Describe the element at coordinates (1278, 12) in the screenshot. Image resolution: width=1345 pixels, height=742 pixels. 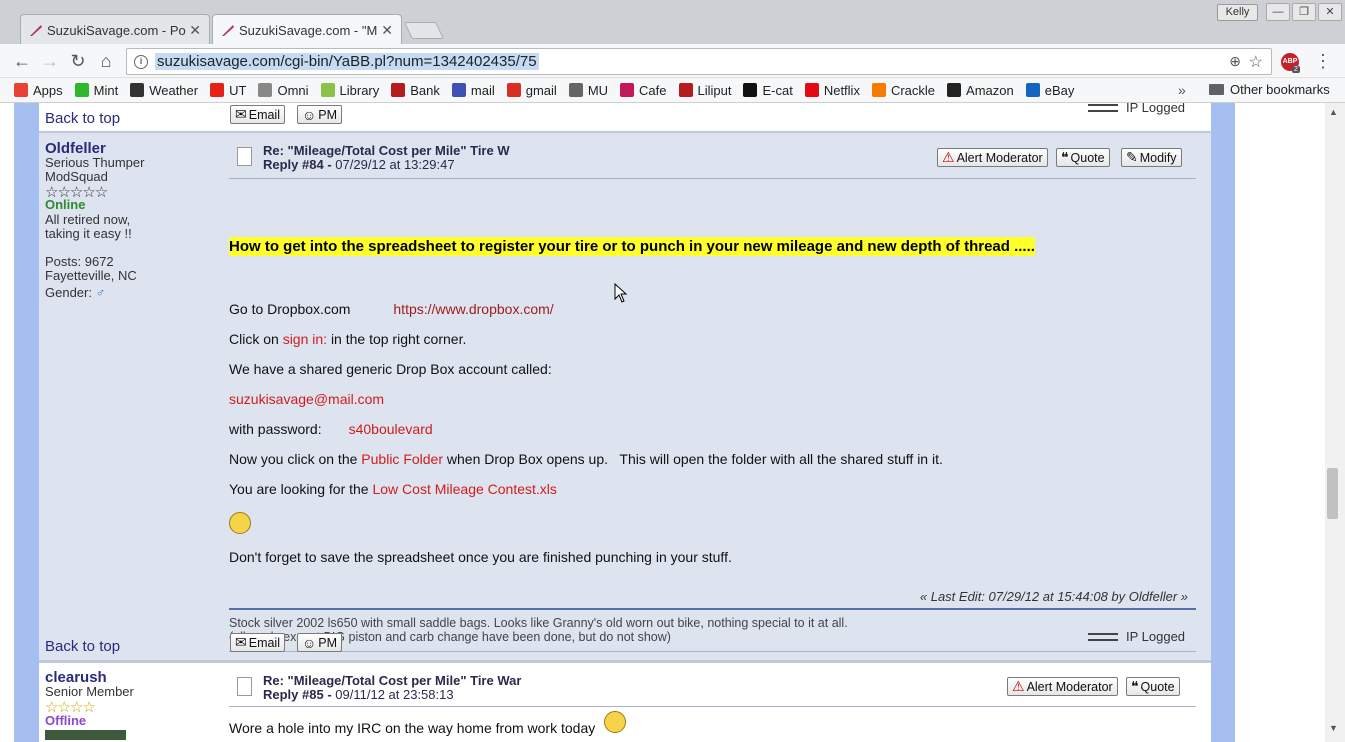
I see `minimize-icon: —` at that location.